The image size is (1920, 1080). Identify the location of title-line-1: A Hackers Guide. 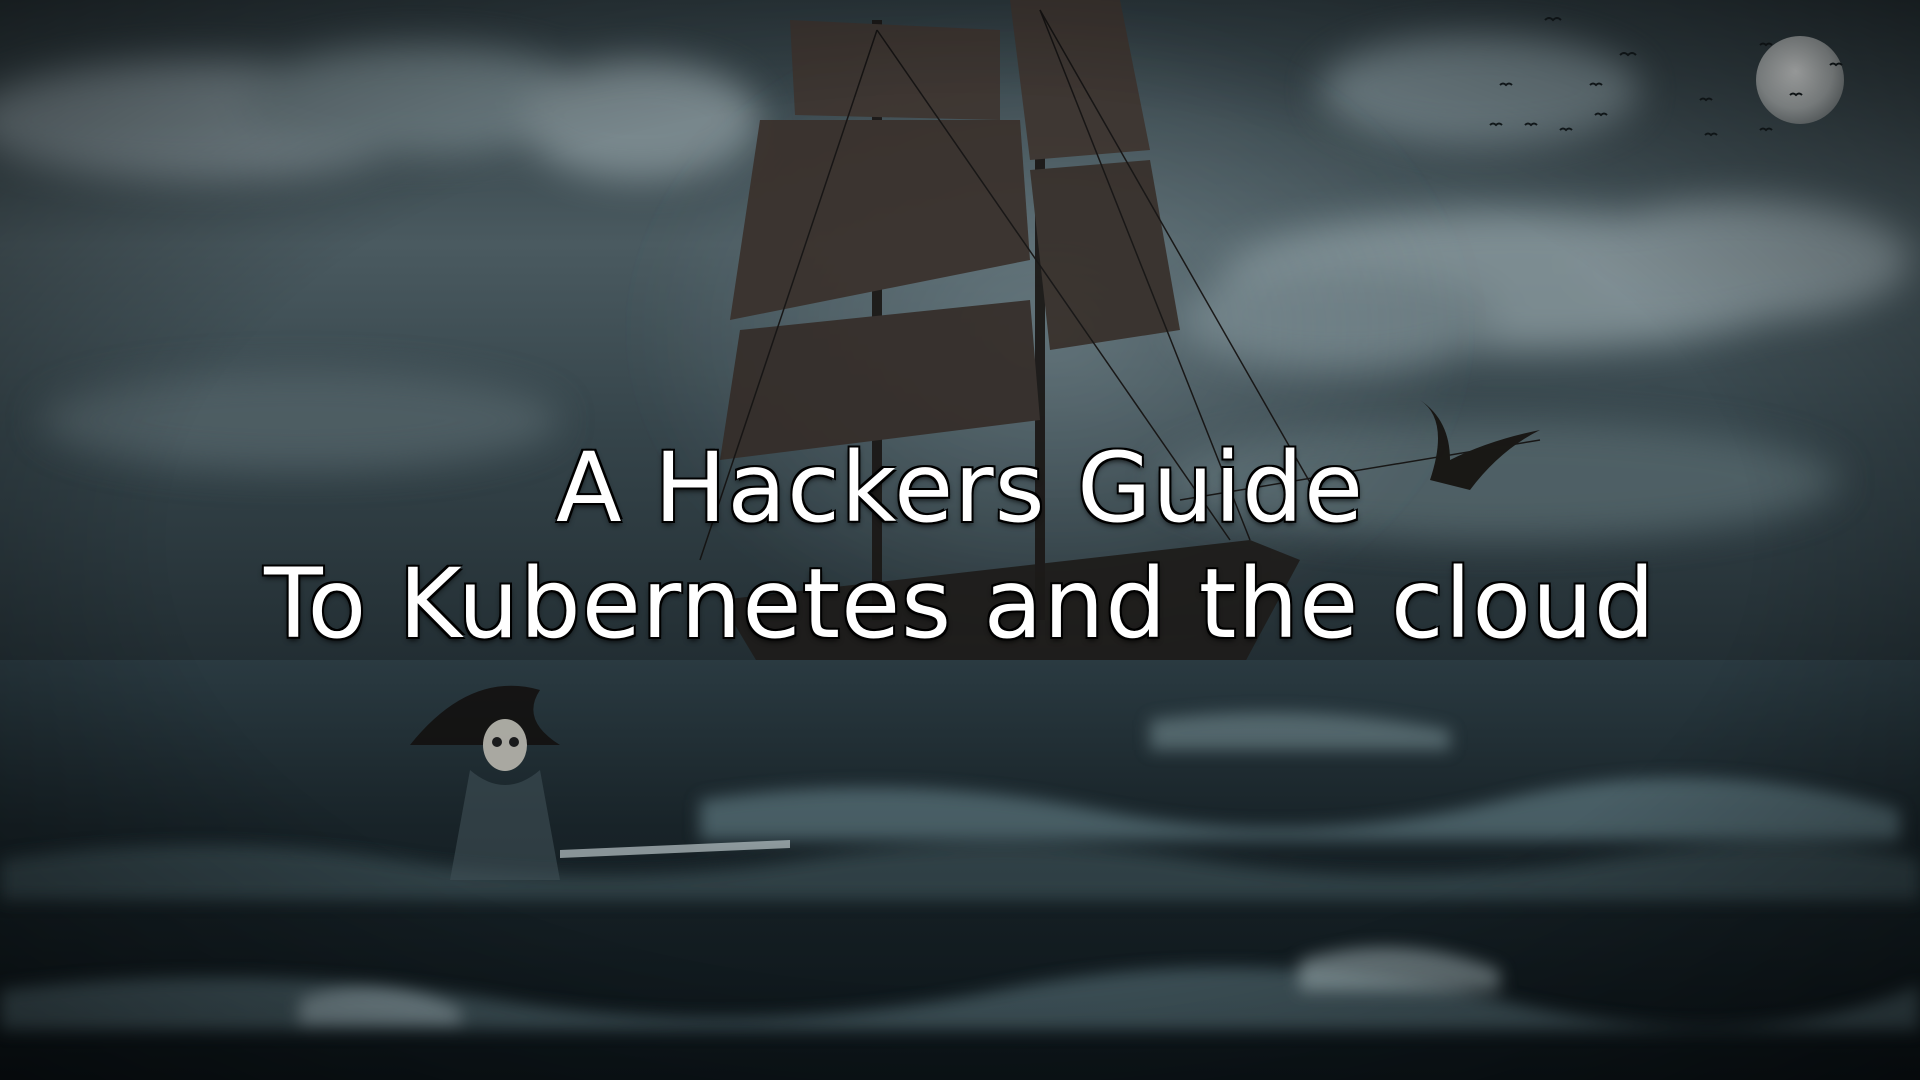
(960, 488).